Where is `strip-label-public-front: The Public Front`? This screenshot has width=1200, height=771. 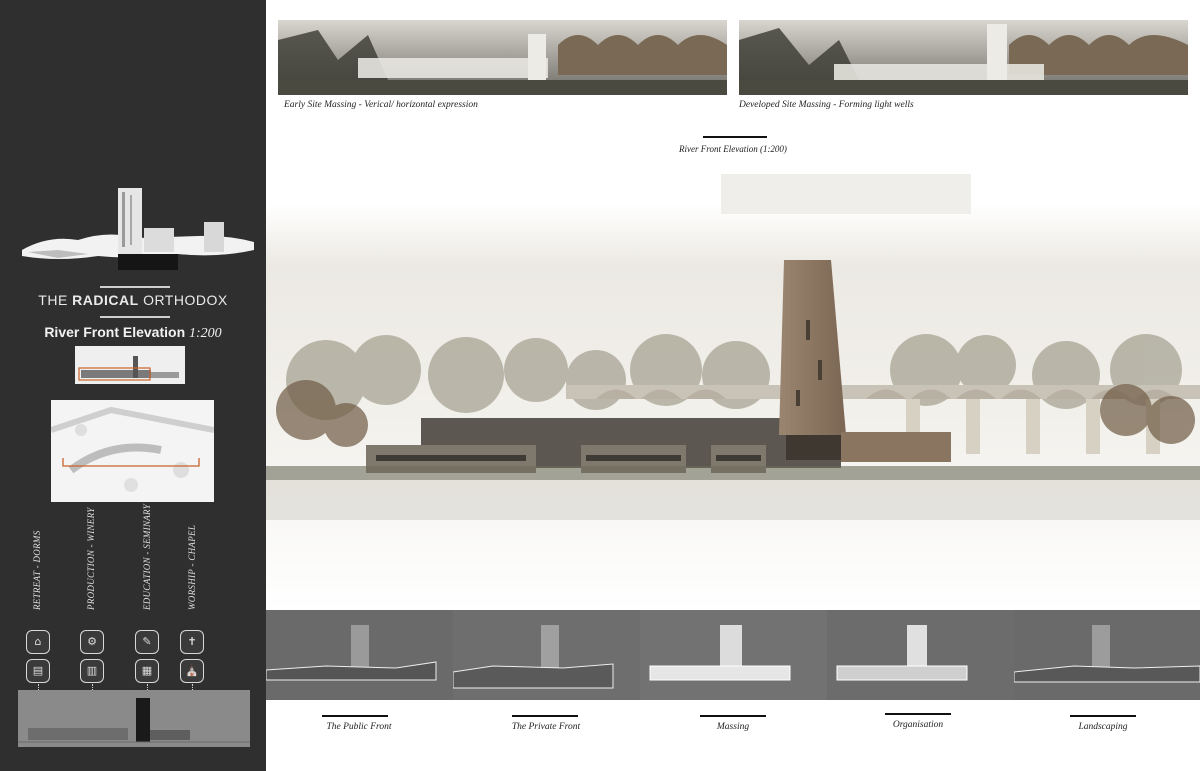
strip-label-public-front: The Public Front is located at coordinates (359, 727).